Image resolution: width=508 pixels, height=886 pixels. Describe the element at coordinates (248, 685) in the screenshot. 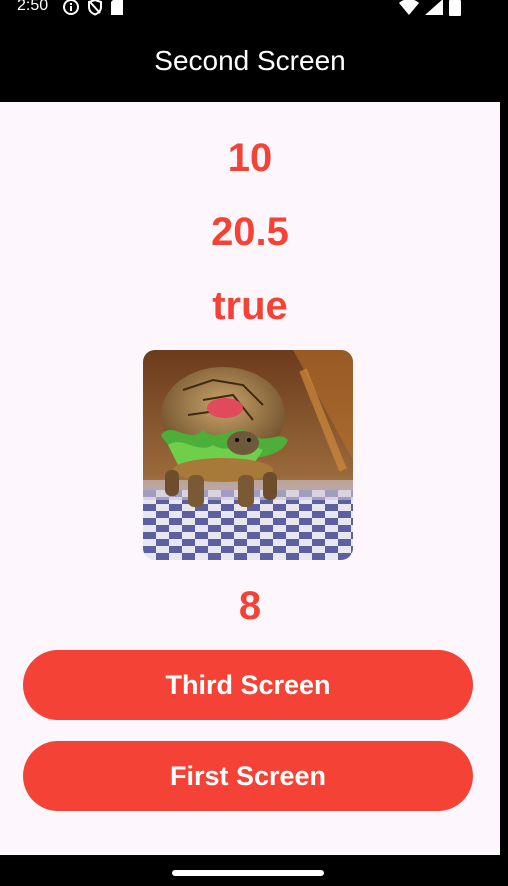

I see `third-screen-button: Third Screen` at that location.